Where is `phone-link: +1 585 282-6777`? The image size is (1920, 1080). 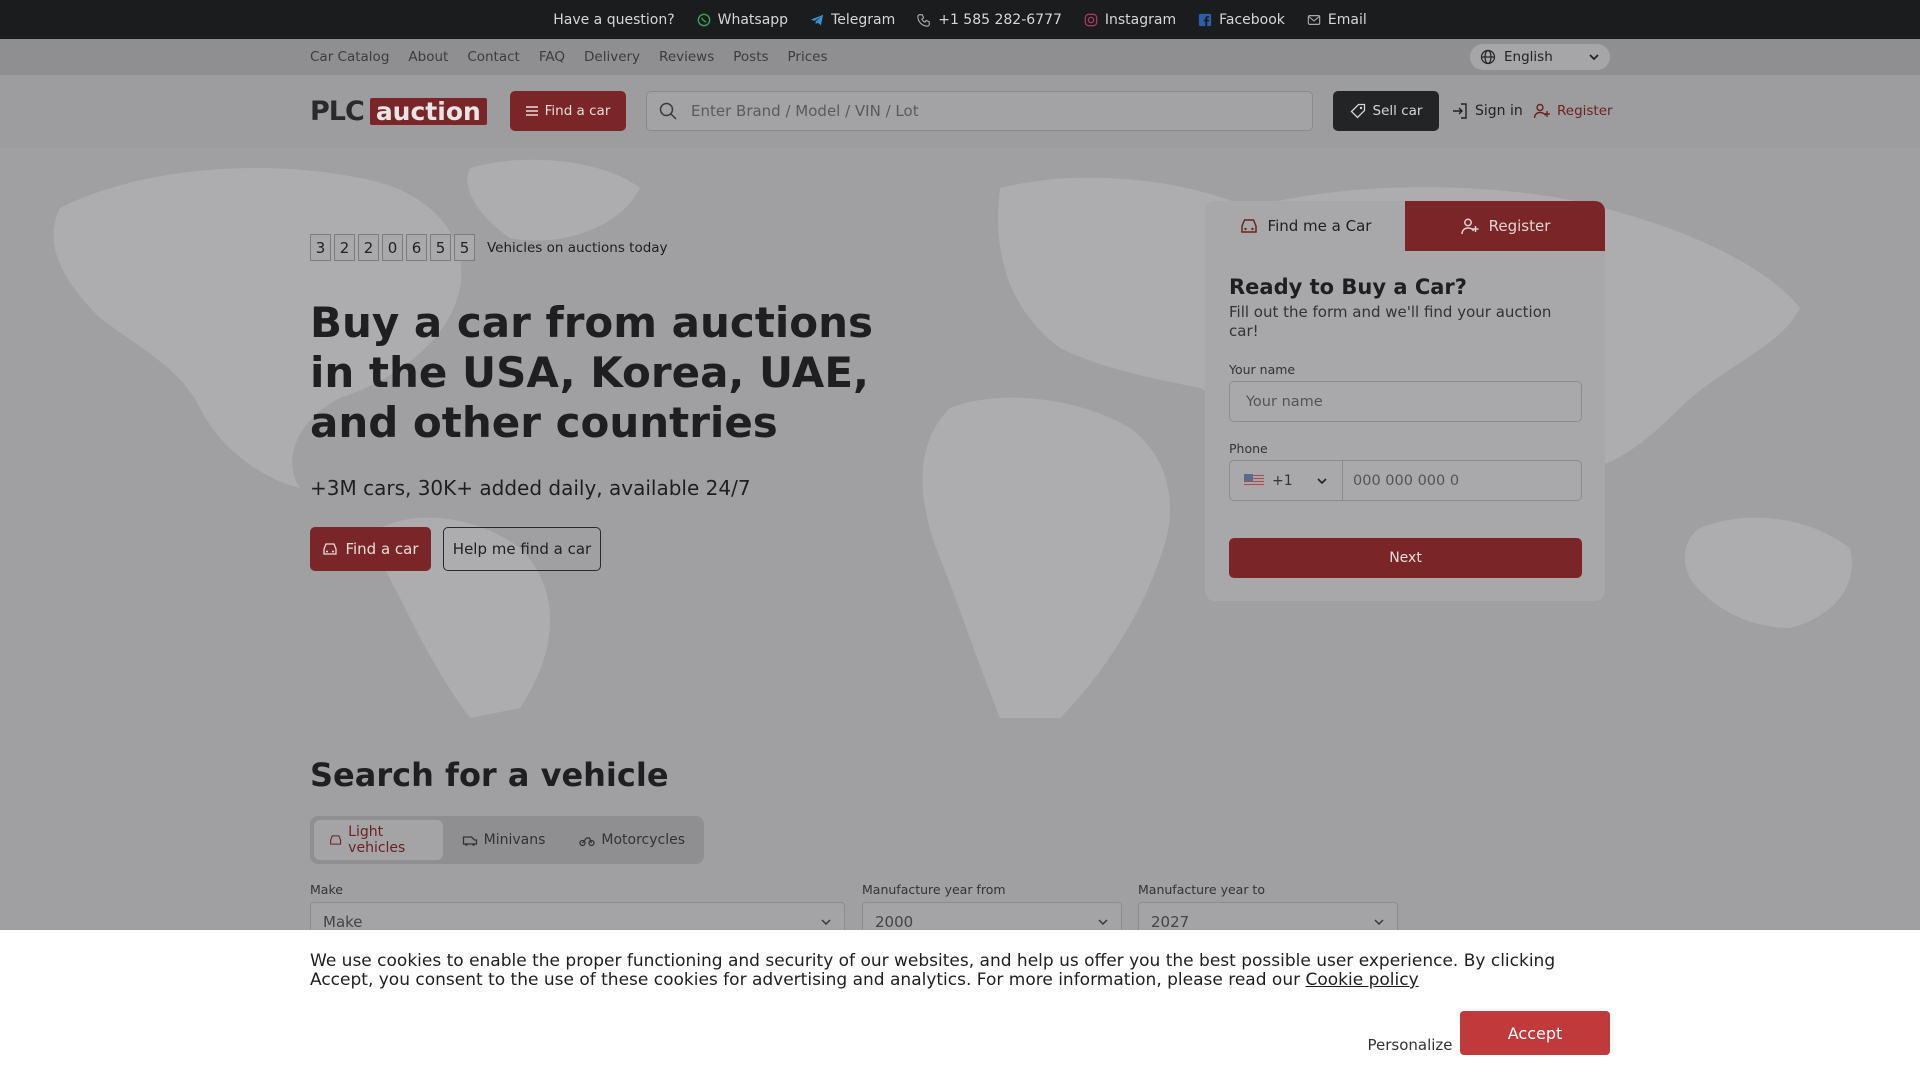
phone-link: +1 585 282-6777 is located at coordinates (989, 20).